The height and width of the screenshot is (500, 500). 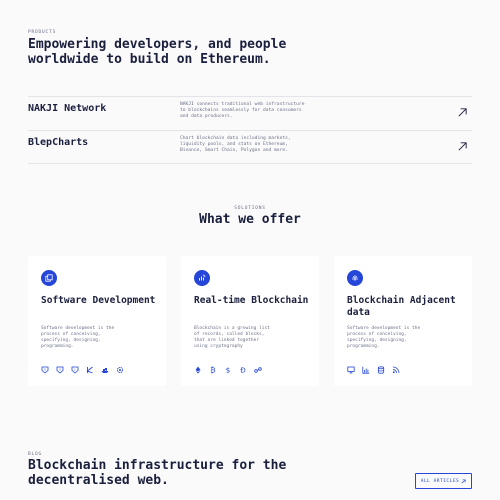 I want to click on svg-text: J, so click(x=75, y=370).